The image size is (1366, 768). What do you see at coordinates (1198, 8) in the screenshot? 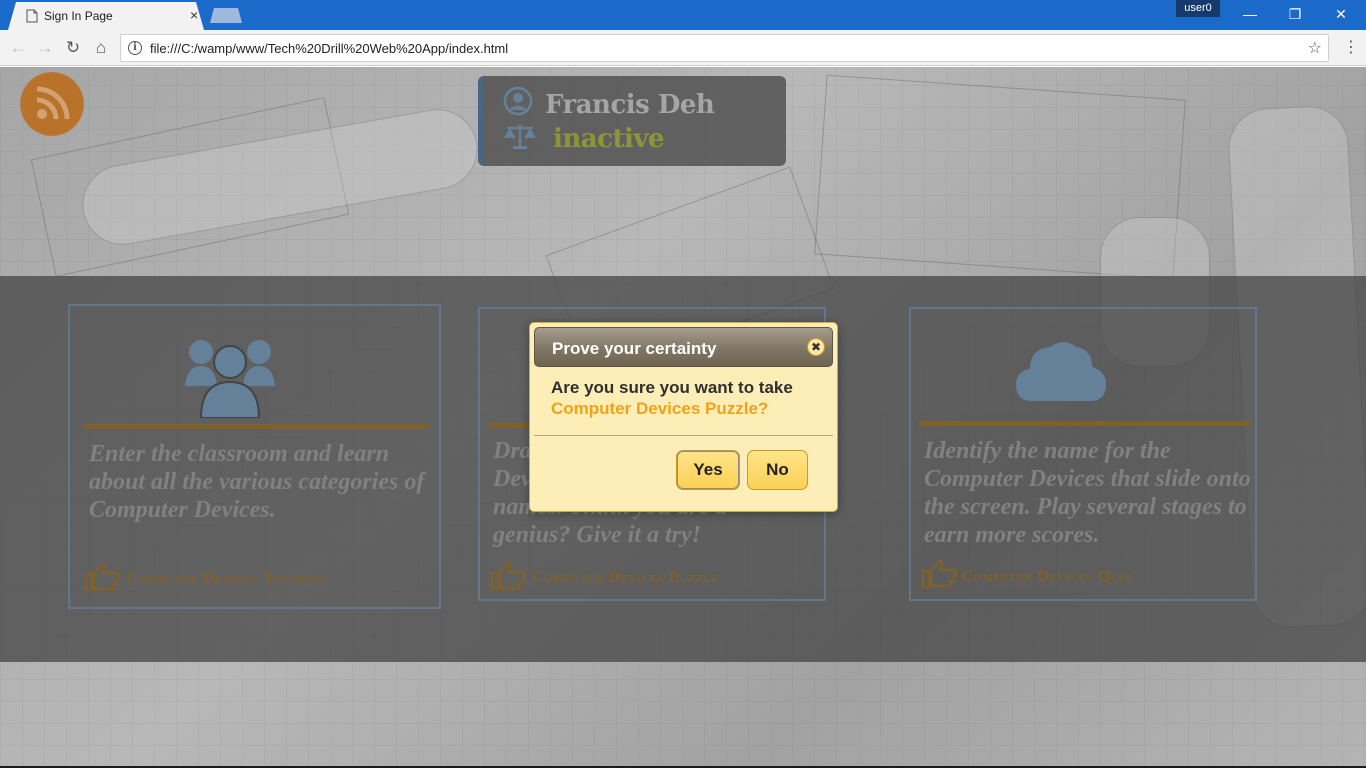
I see `user-badge: user0` at bounding box center [1198, 8].